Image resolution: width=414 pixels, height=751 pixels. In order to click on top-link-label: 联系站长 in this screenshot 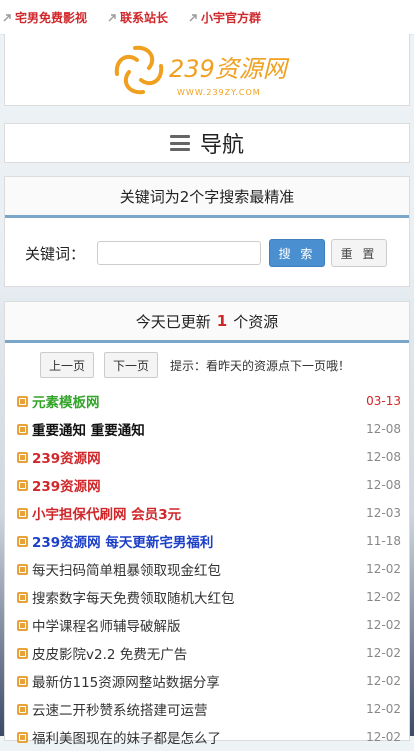, I will do `click(144, 17)`.